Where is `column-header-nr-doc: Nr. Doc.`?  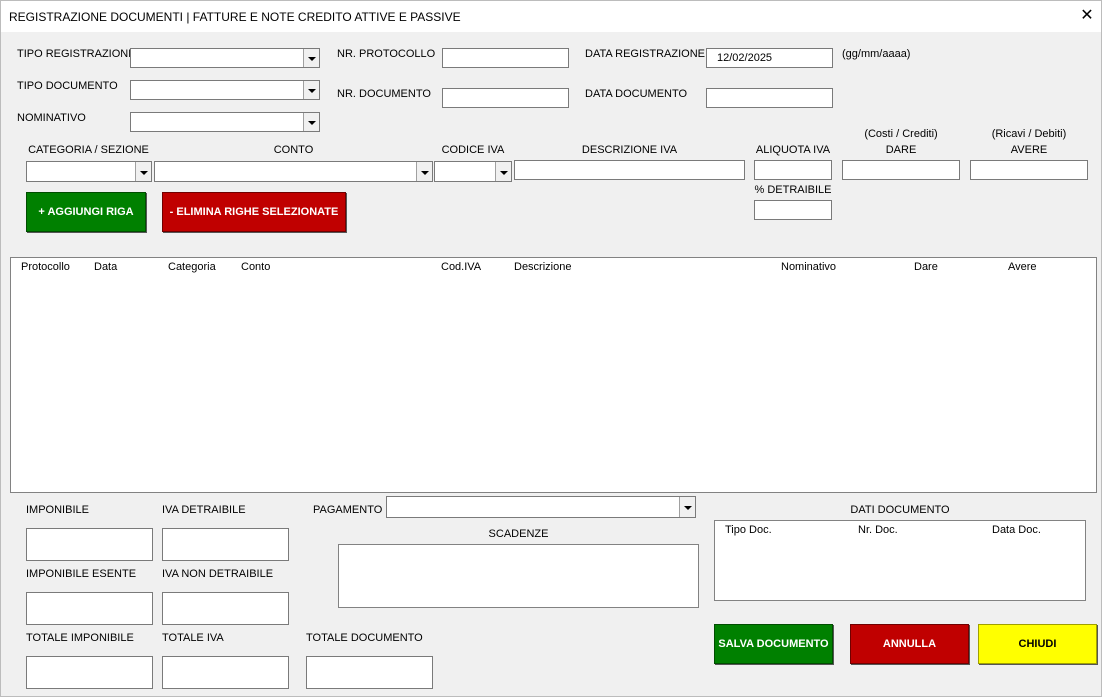 column-header-nr-doc: Nr. Doc. is located at coordinates (878, 530).